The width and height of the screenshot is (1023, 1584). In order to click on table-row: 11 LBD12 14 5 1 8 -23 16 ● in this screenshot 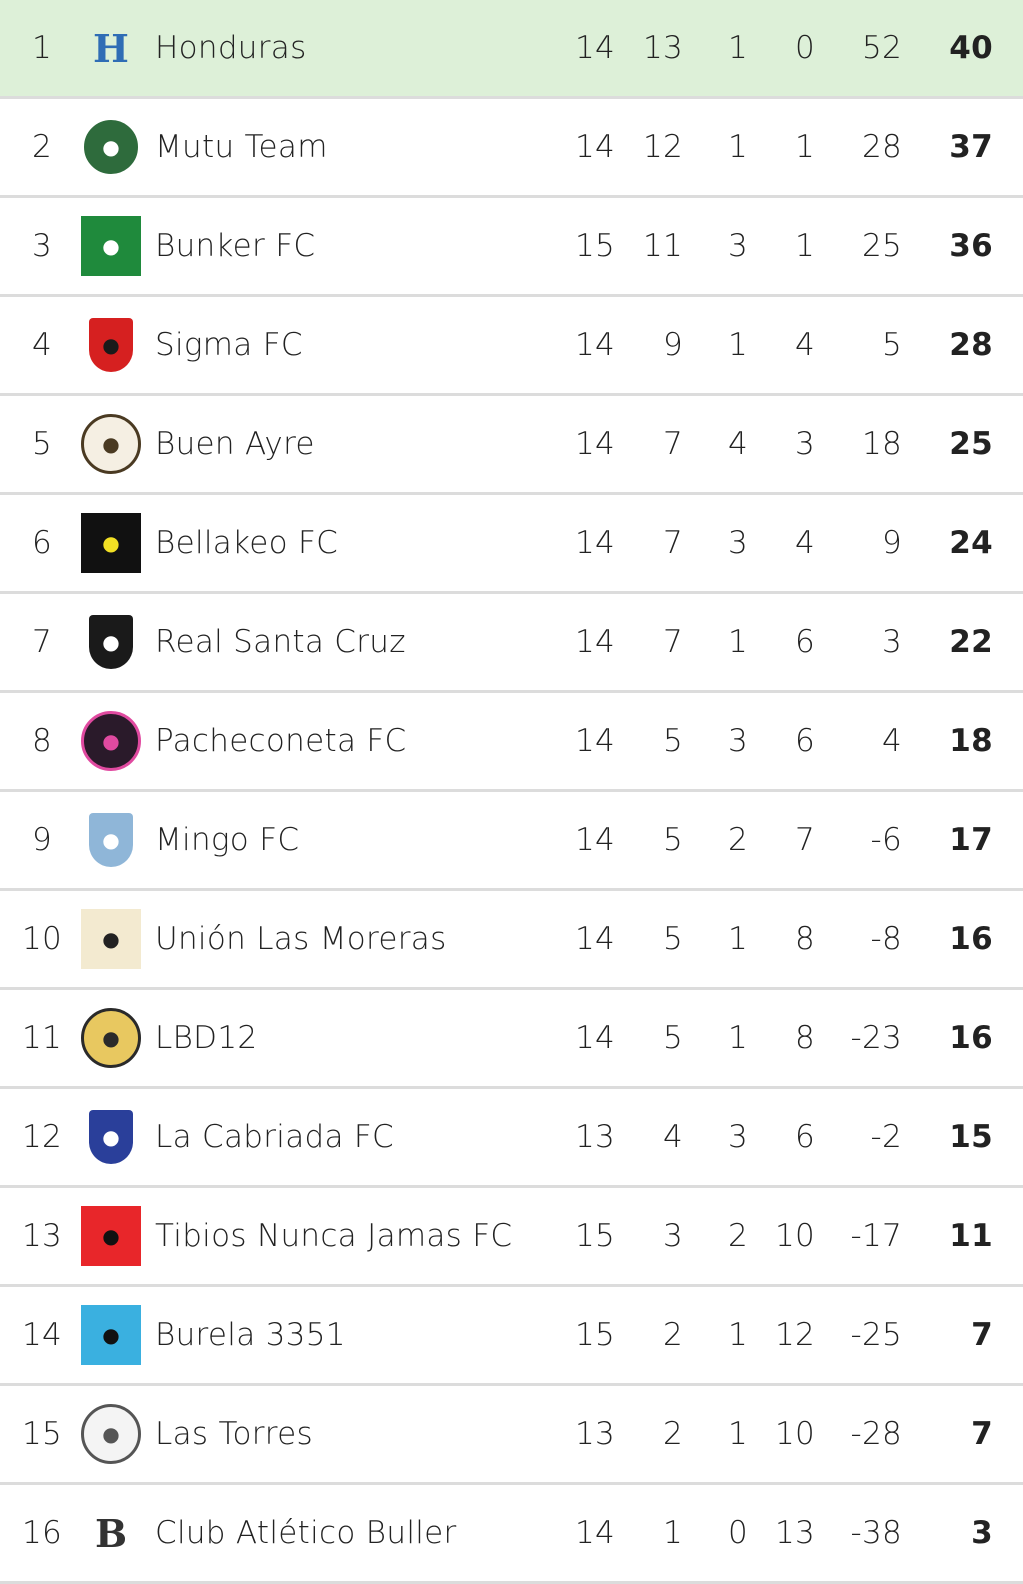, I will do `click(511, 1039)`.